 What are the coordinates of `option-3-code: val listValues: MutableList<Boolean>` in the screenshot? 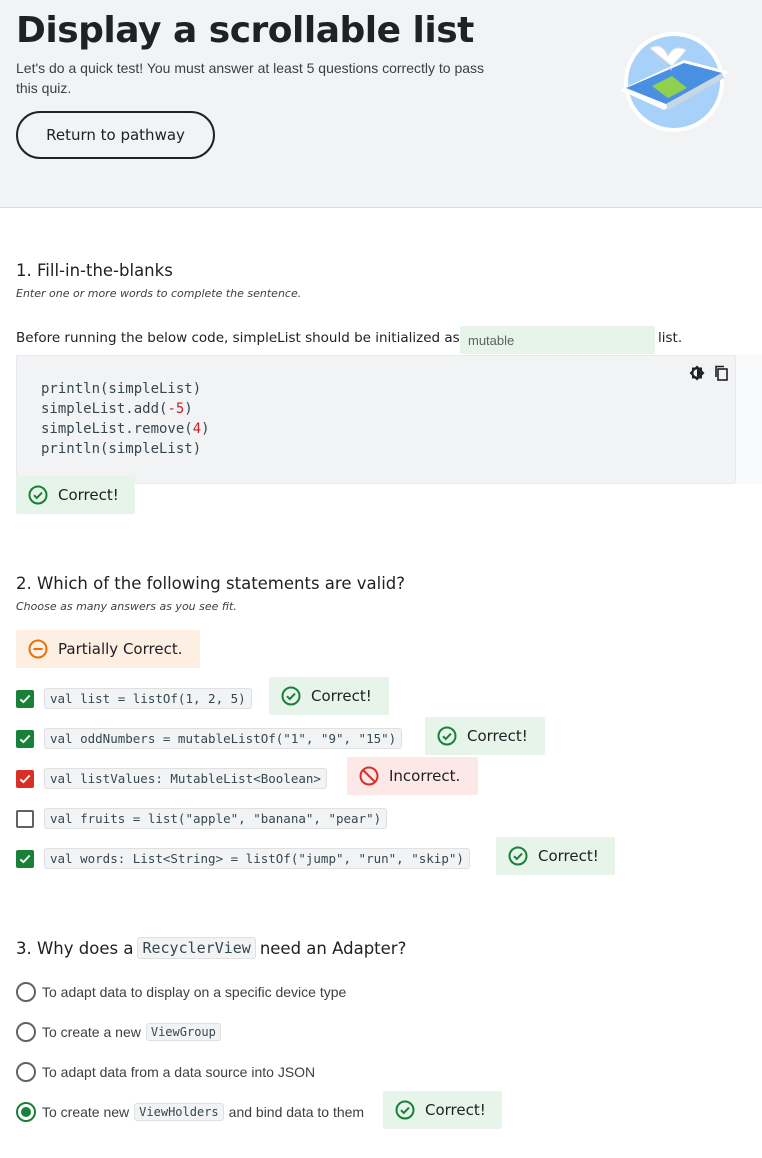 It's located at (185, 778).